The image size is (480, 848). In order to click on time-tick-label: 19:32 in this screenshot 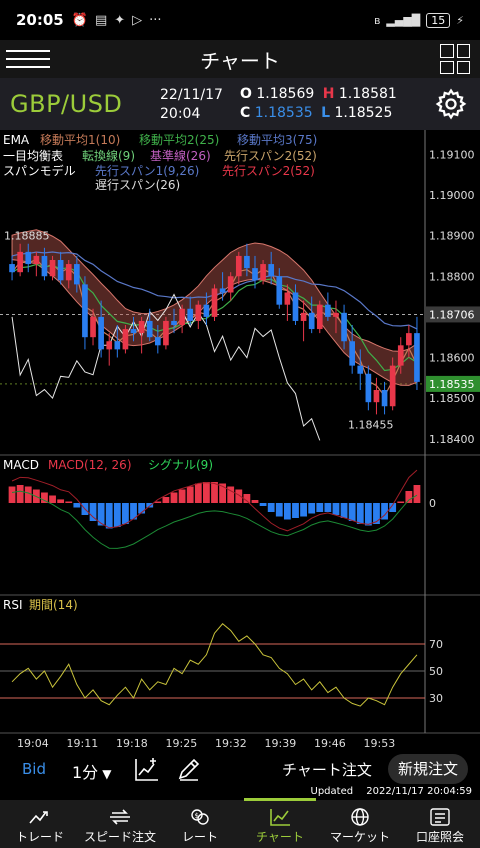, I will do `click(231, 743)`.